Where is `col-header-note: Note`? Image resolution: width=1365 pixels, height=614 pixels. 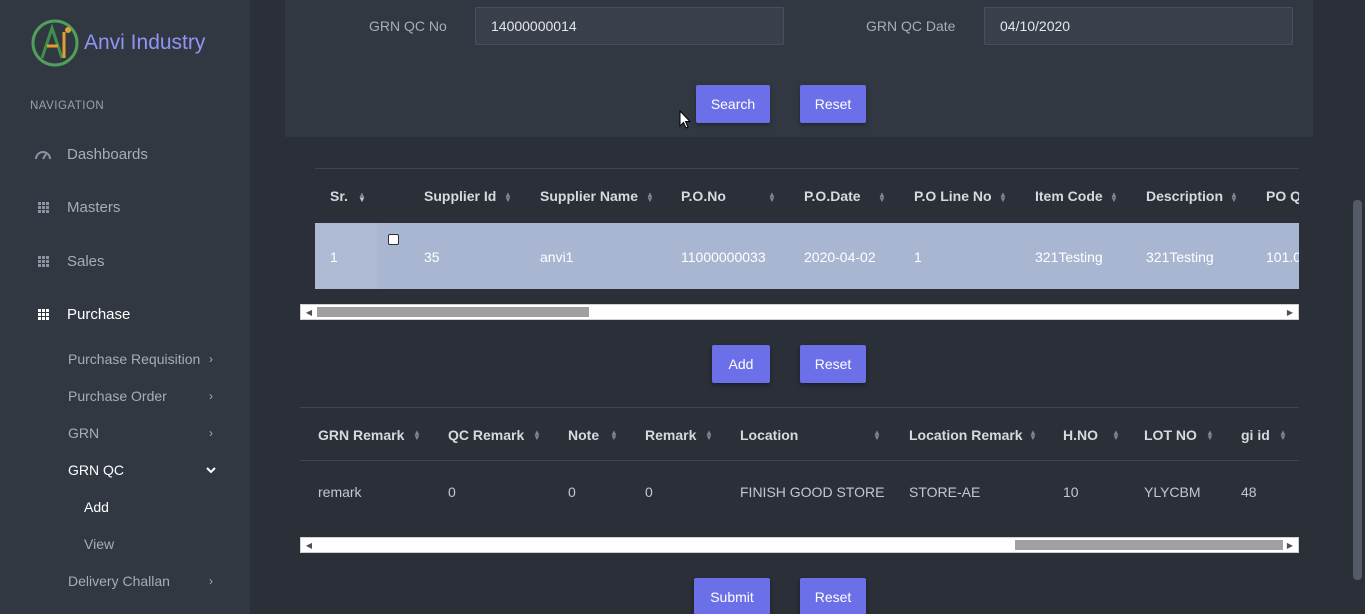 col-header-note: Note is located at coordinates (583, 434).